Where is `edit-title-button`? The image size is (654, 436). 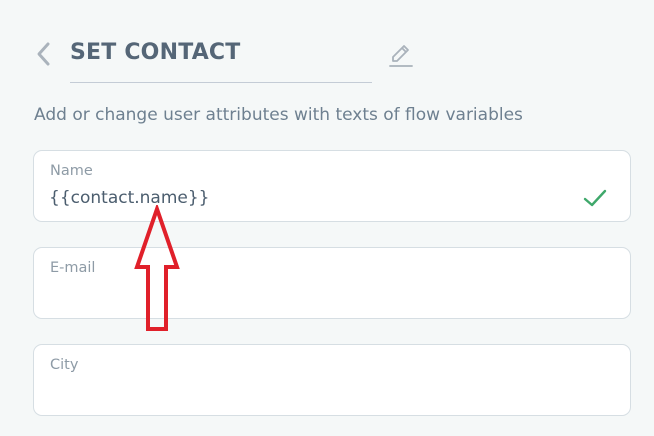 edit-title-button is located at coordinates (401, 55).